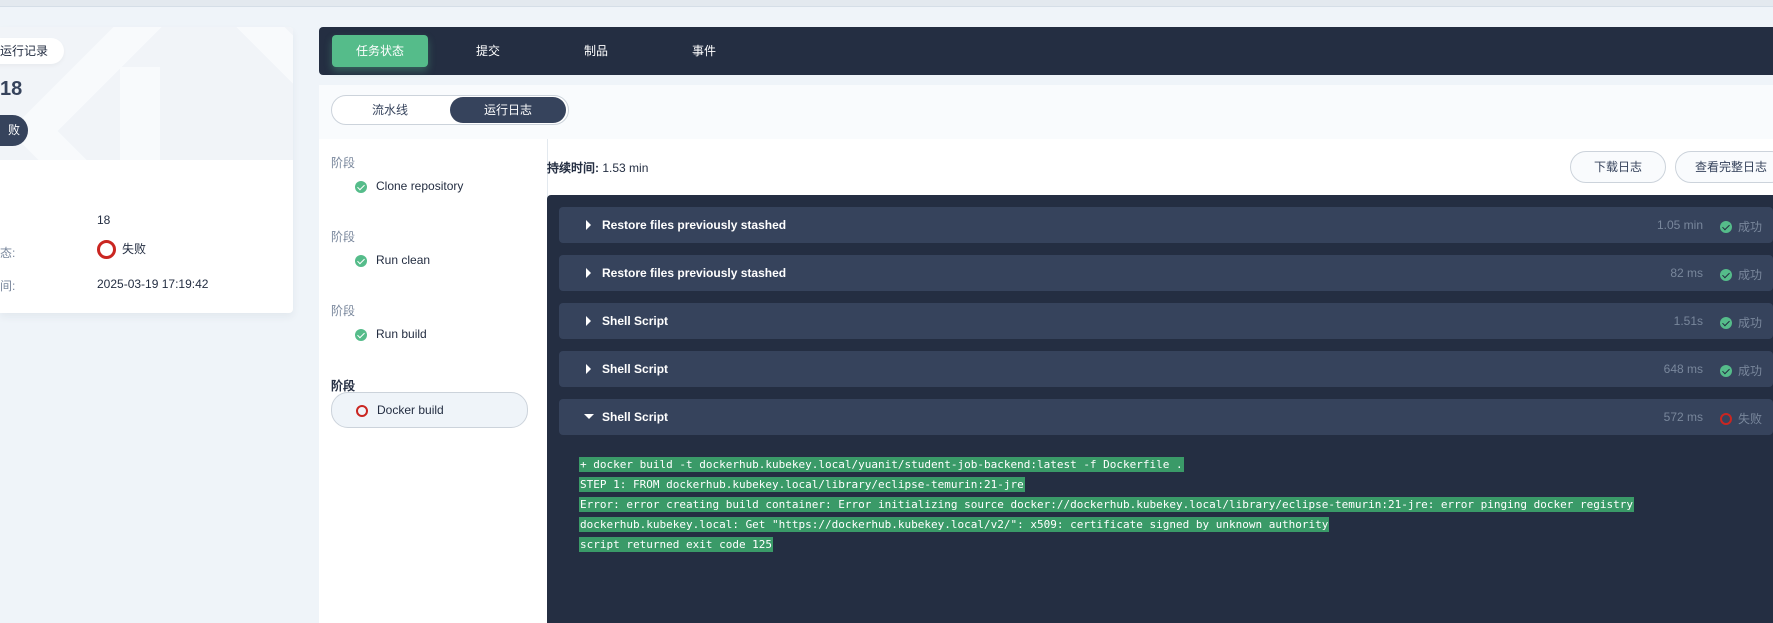 The width and height of the screenshot is (1773, 623). Describe the element at coordinates (420, 186) in the screenshot. I see `stage-step-label: Clone repository` at that location.